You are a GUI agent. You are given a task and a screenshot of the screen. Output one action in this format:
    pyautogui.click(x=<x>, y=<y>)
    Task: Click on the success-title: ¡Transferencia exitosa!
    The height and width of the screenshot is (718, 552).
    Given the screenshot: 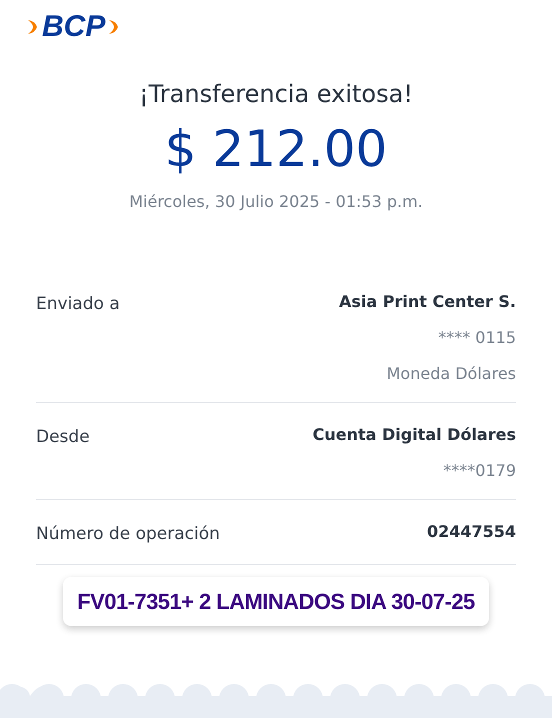 What is the action you would take?
    pyautogui.click(x=276, y=94)
    